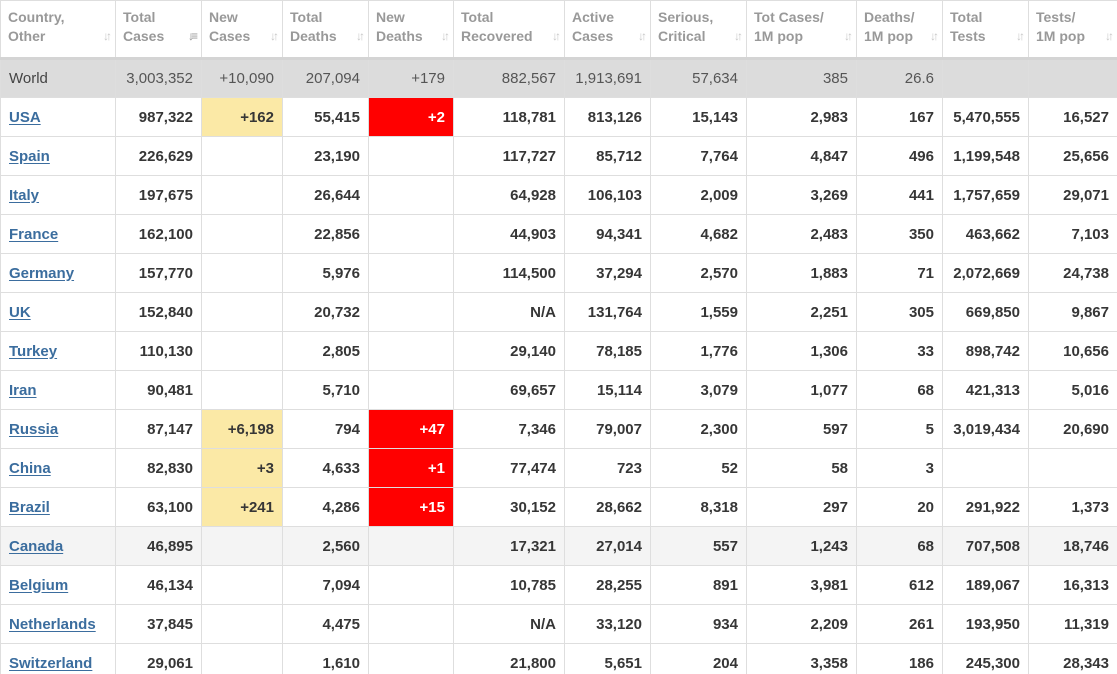  Describe the element at coordinates (33, 351) in the screenshot. I see `country-link: Turkey` at that location.